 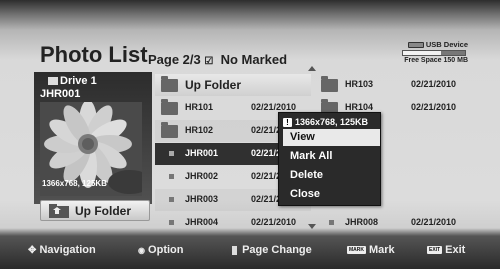 What do you see at coordinates (436, 60) in the screenshot?
I see `free-space-text: Free Space 150 MB` at bounding box center [436, 60].